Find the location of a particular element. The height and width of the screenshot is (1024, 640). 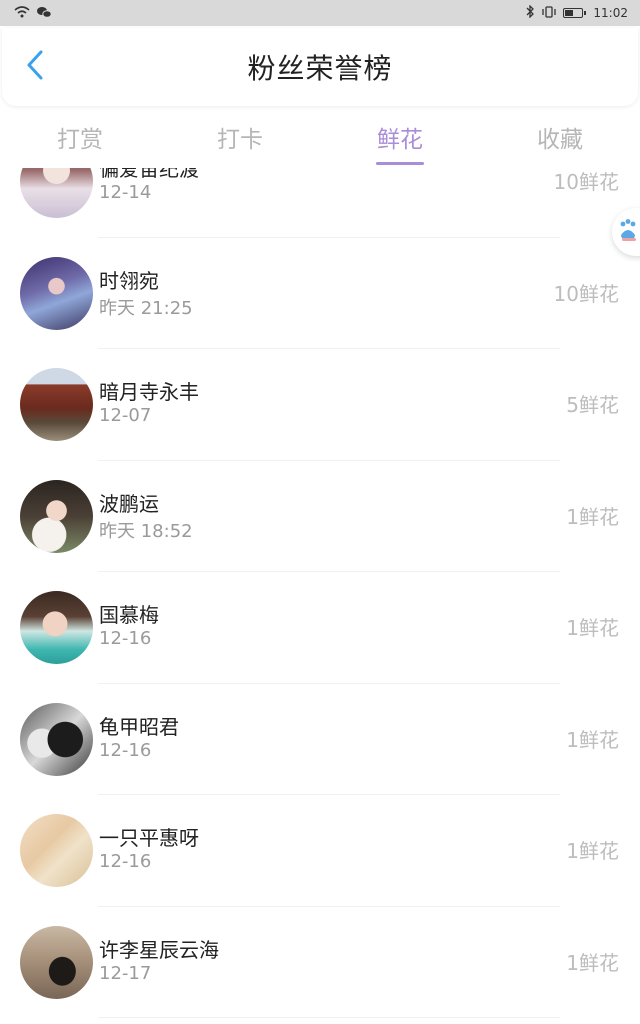

status-time: 11:02 is located at coordinates (610, 13).